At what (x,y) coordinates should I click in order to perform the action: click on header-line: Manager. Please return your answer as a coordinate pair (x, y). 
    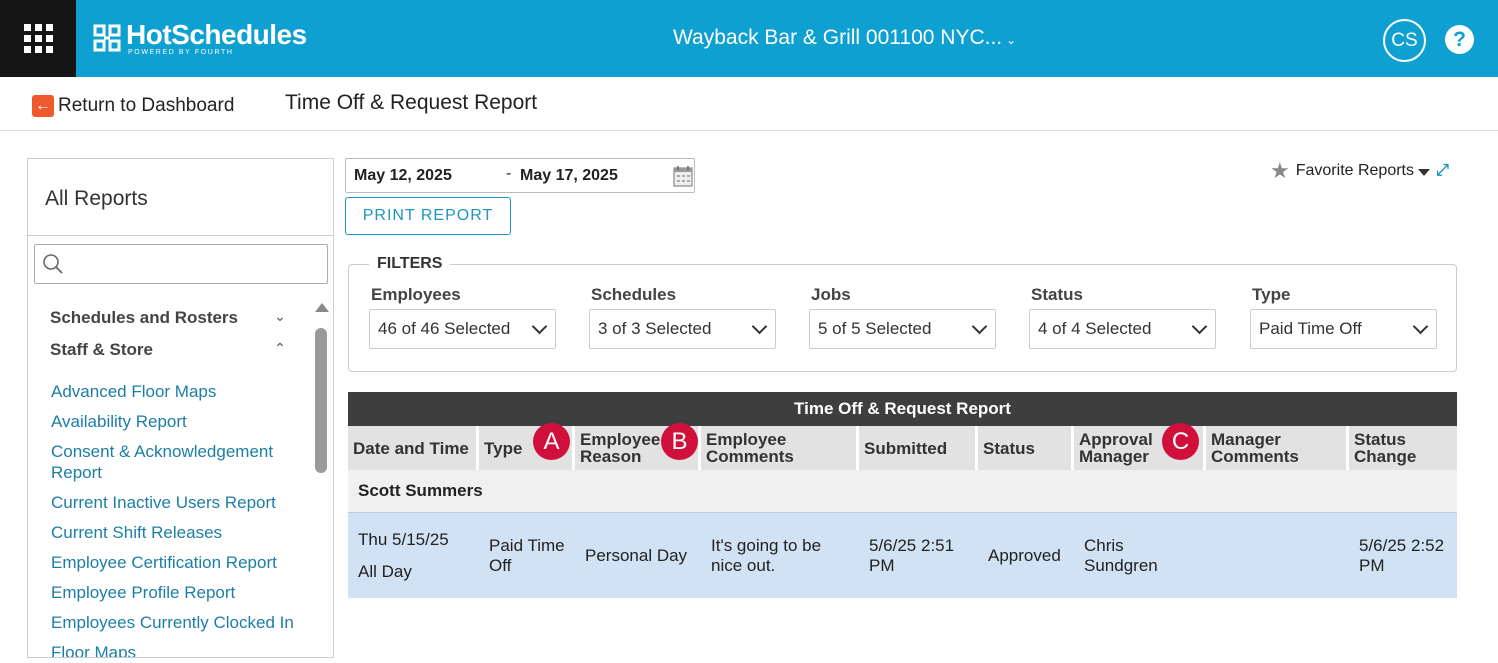
    Looking at the image, I should click on (1246, 439).